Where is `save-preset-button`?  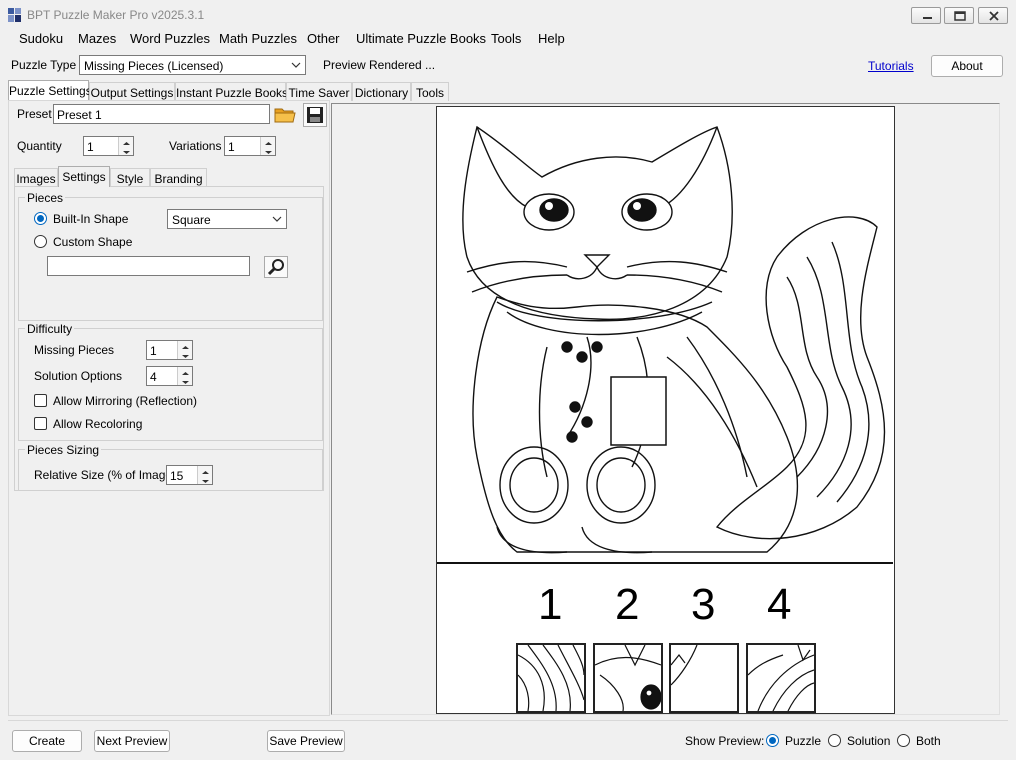 save-preset-button is located at coordinates (315, 115).